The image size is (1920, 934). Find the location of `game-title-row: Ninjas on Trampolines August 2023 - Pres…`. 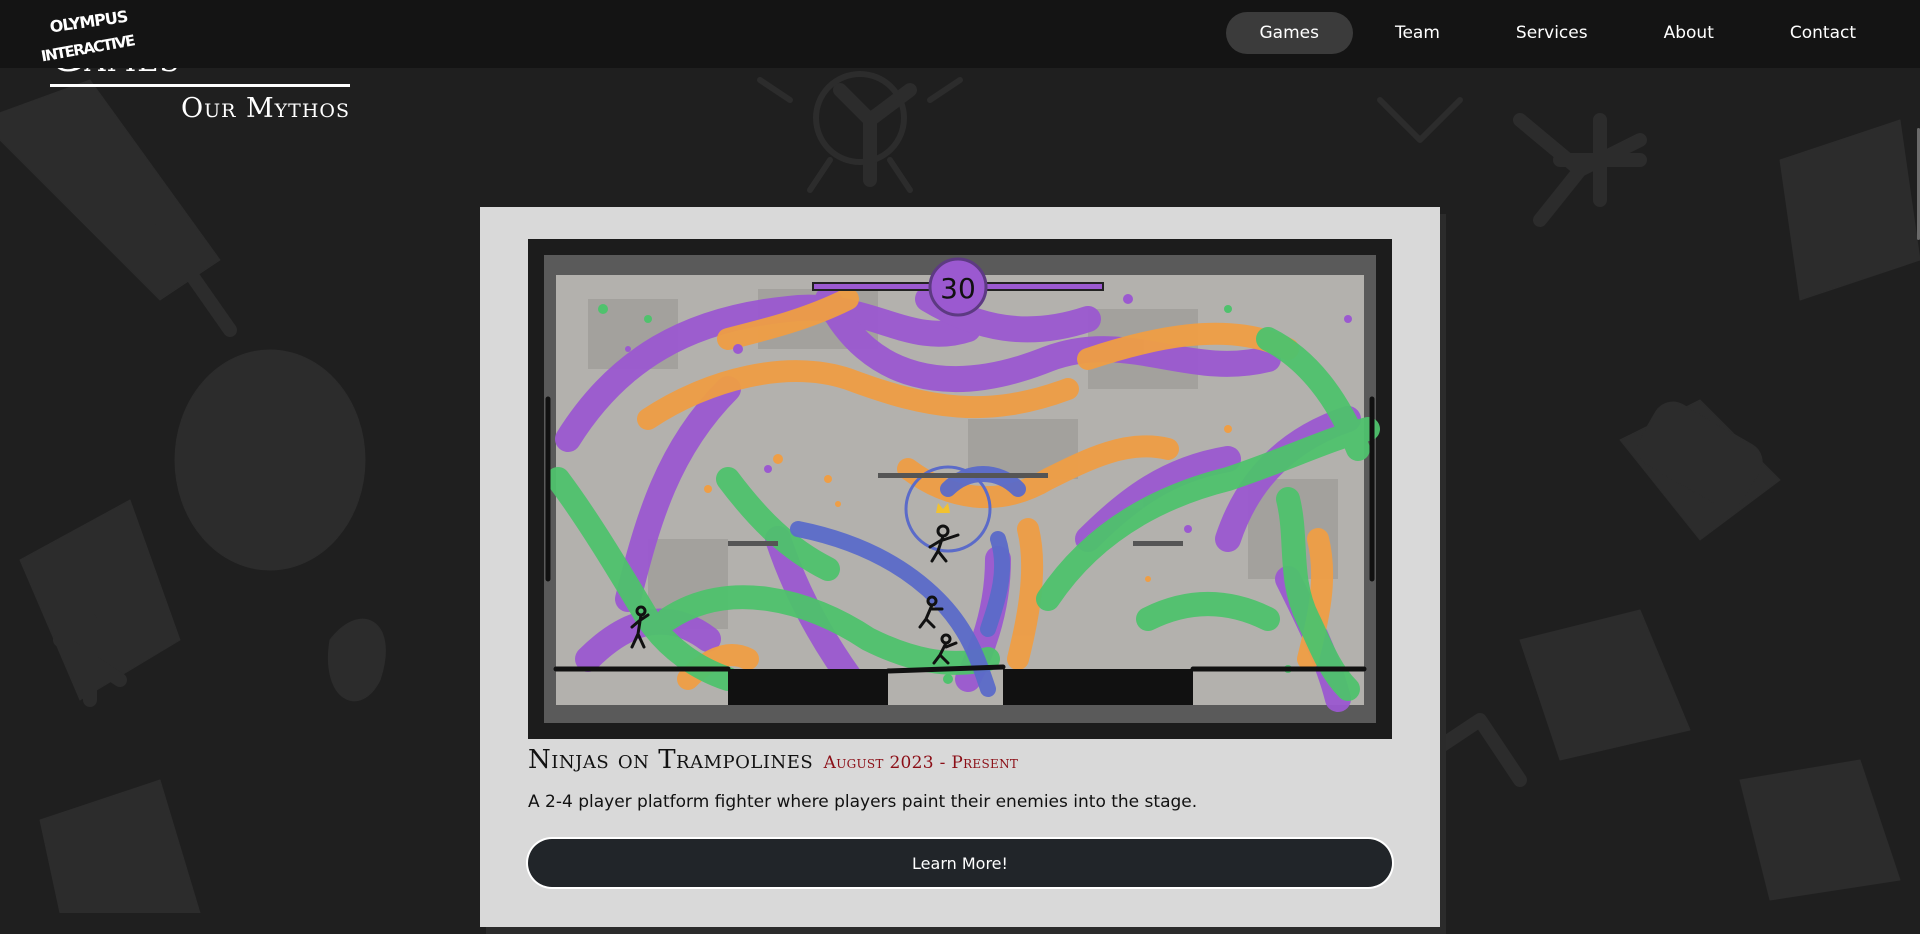

game-title-row: Ninjas on Trampolines August 2023 - Pres… is located at coordinates (773, 760).